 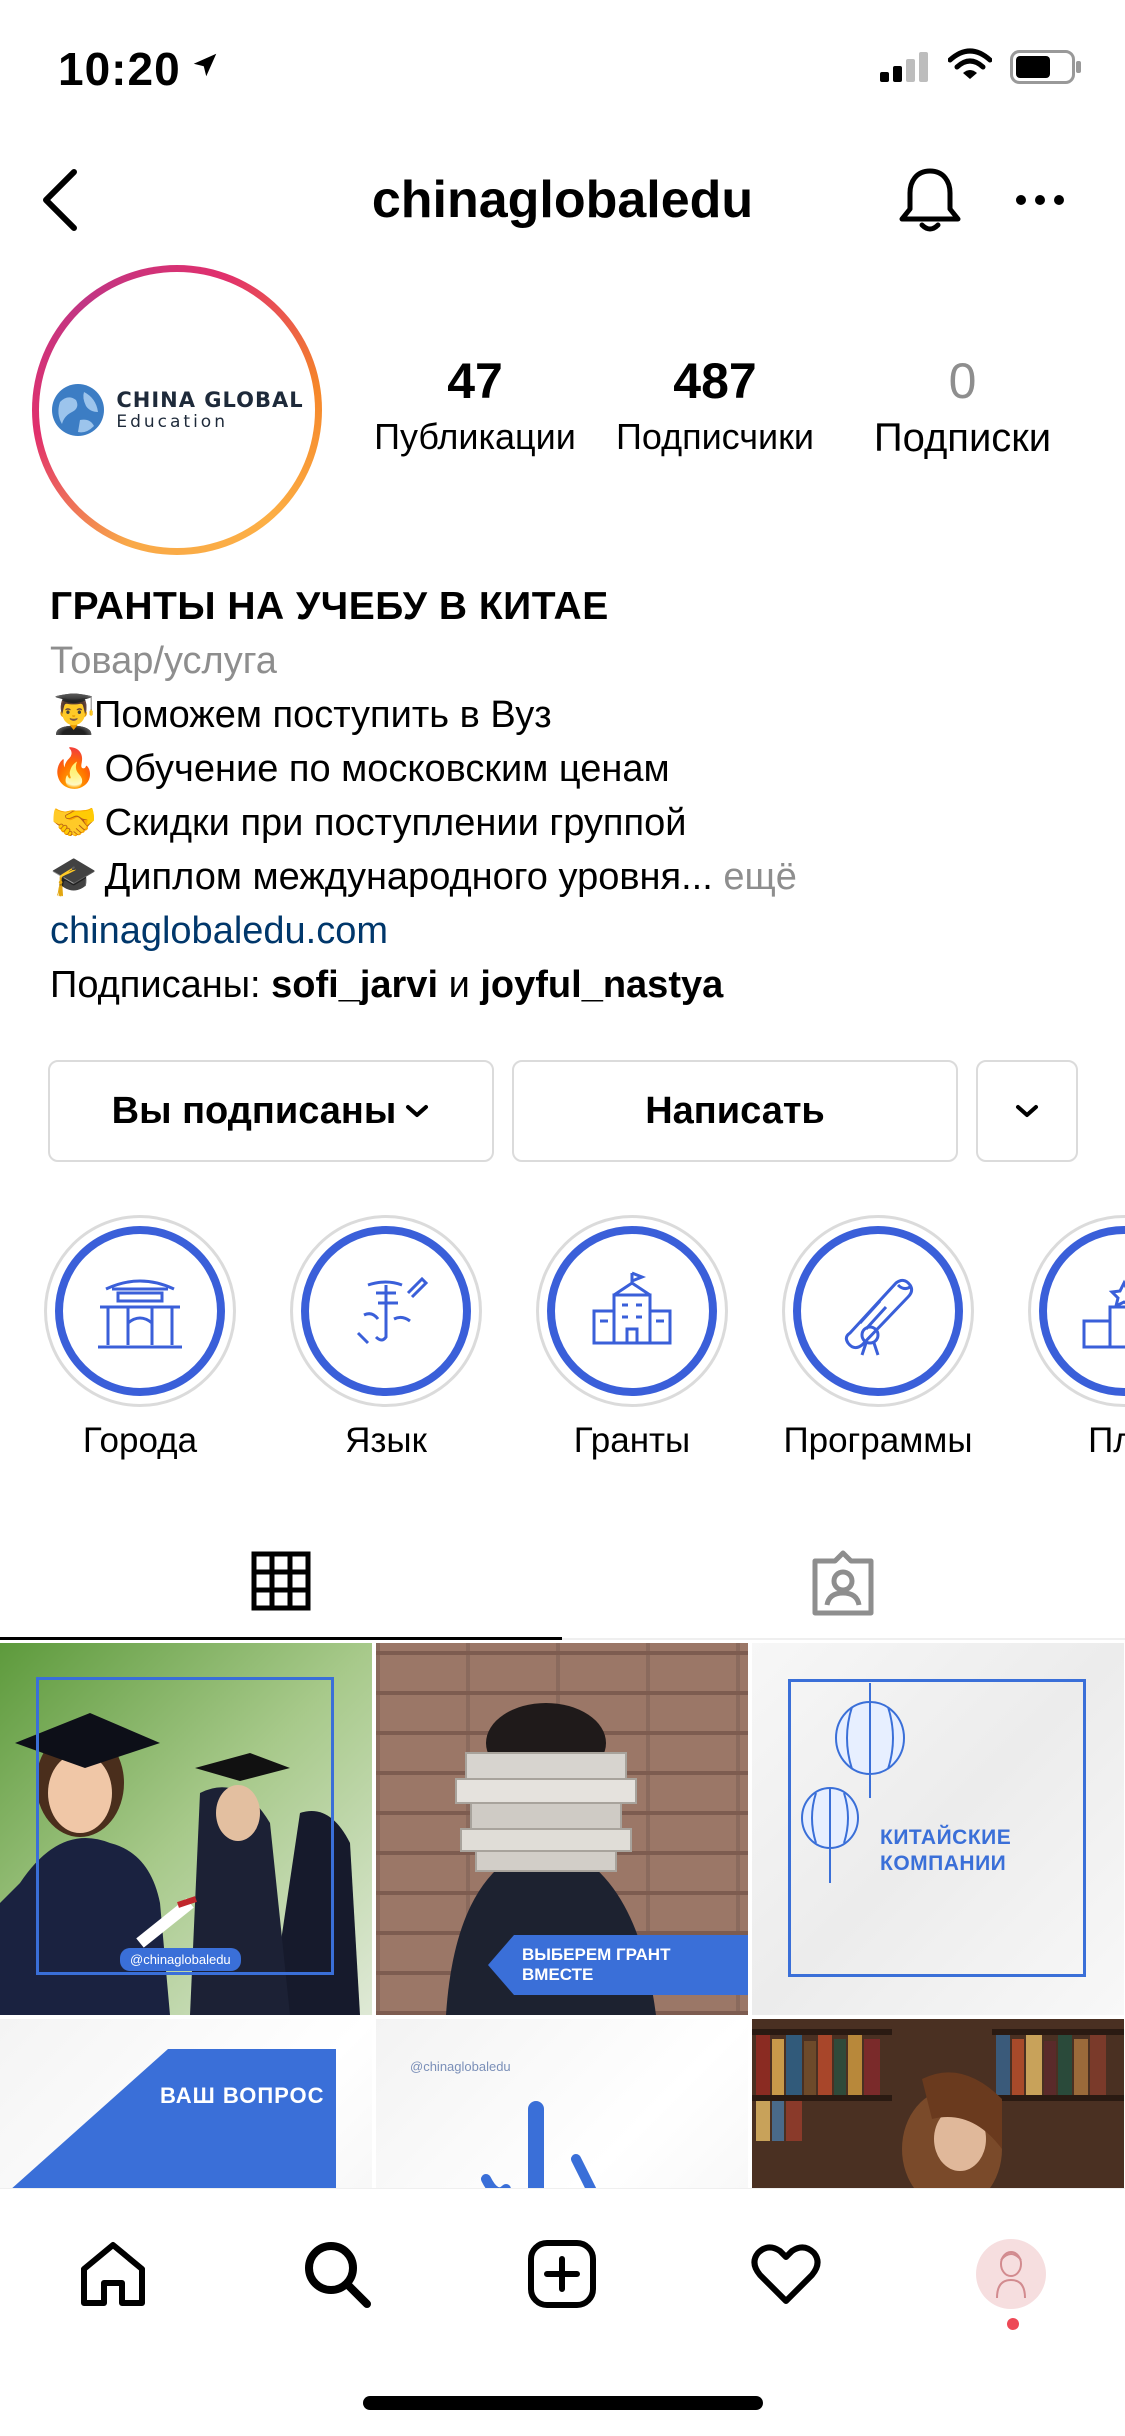 I want to click on brand-logo: CHINA GLOBAL Education, so click(x=176, y=410).